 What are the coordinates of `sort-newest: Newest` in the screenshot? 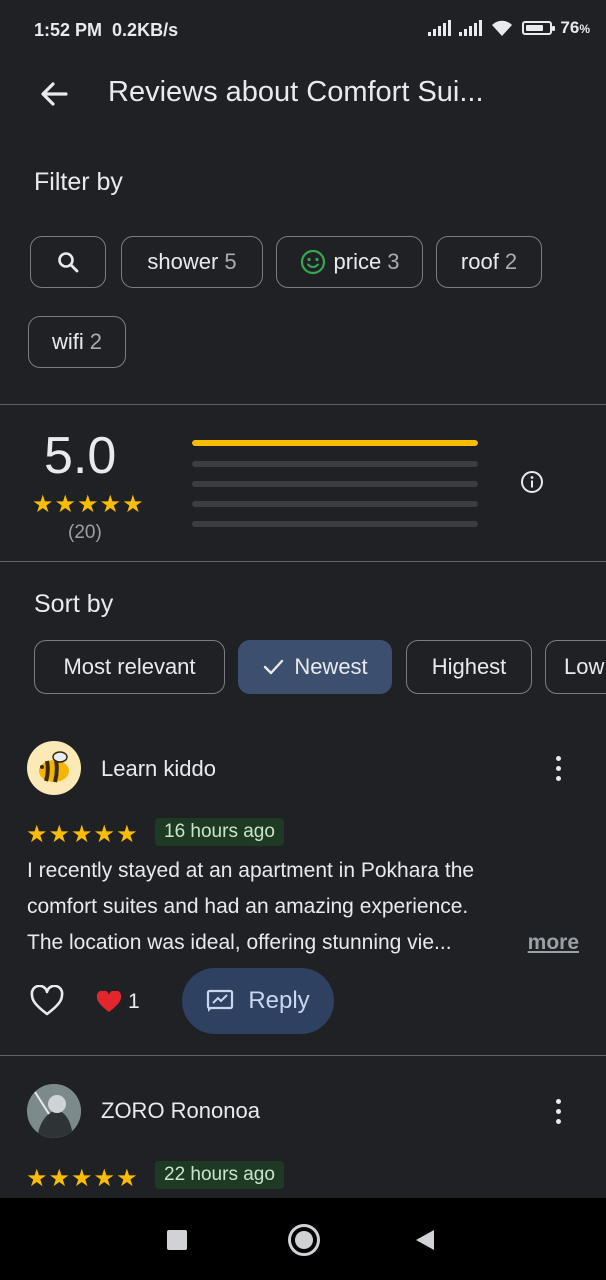 It's located at (315, 667).